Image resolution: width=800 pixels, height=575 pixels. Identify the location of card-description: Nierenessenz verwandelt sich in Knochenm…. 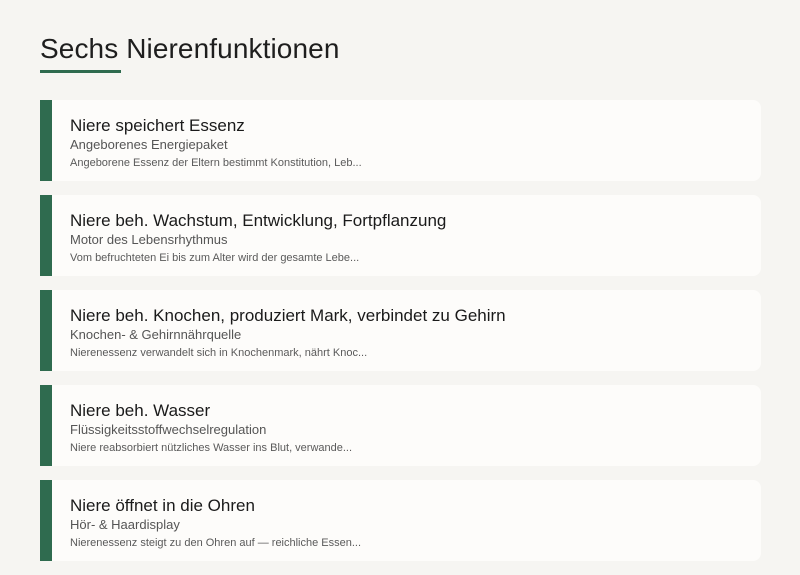
(219, 353).